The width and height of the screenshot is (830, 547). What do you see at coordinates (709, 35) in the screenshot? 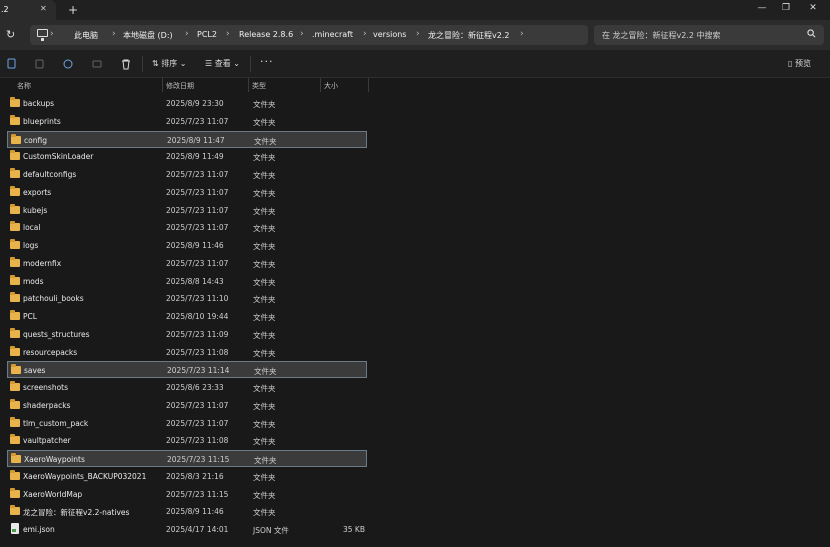
I see `search-input: 在 龙之冒险：新征程v2.2 中搜索` at bounding box center [709, 35].